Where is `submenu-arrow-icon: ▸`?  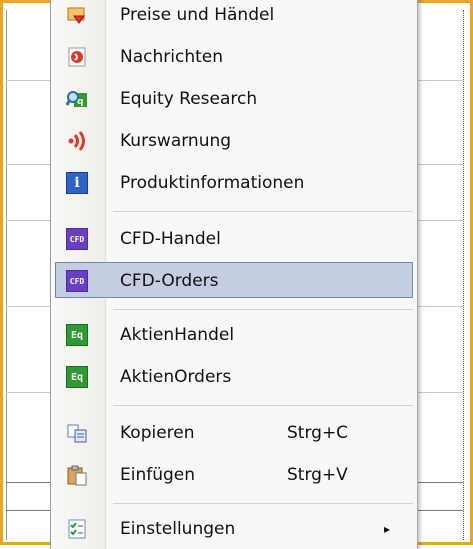 submenu-arrow-icon: ▸ is located at coordinates (387, 529).